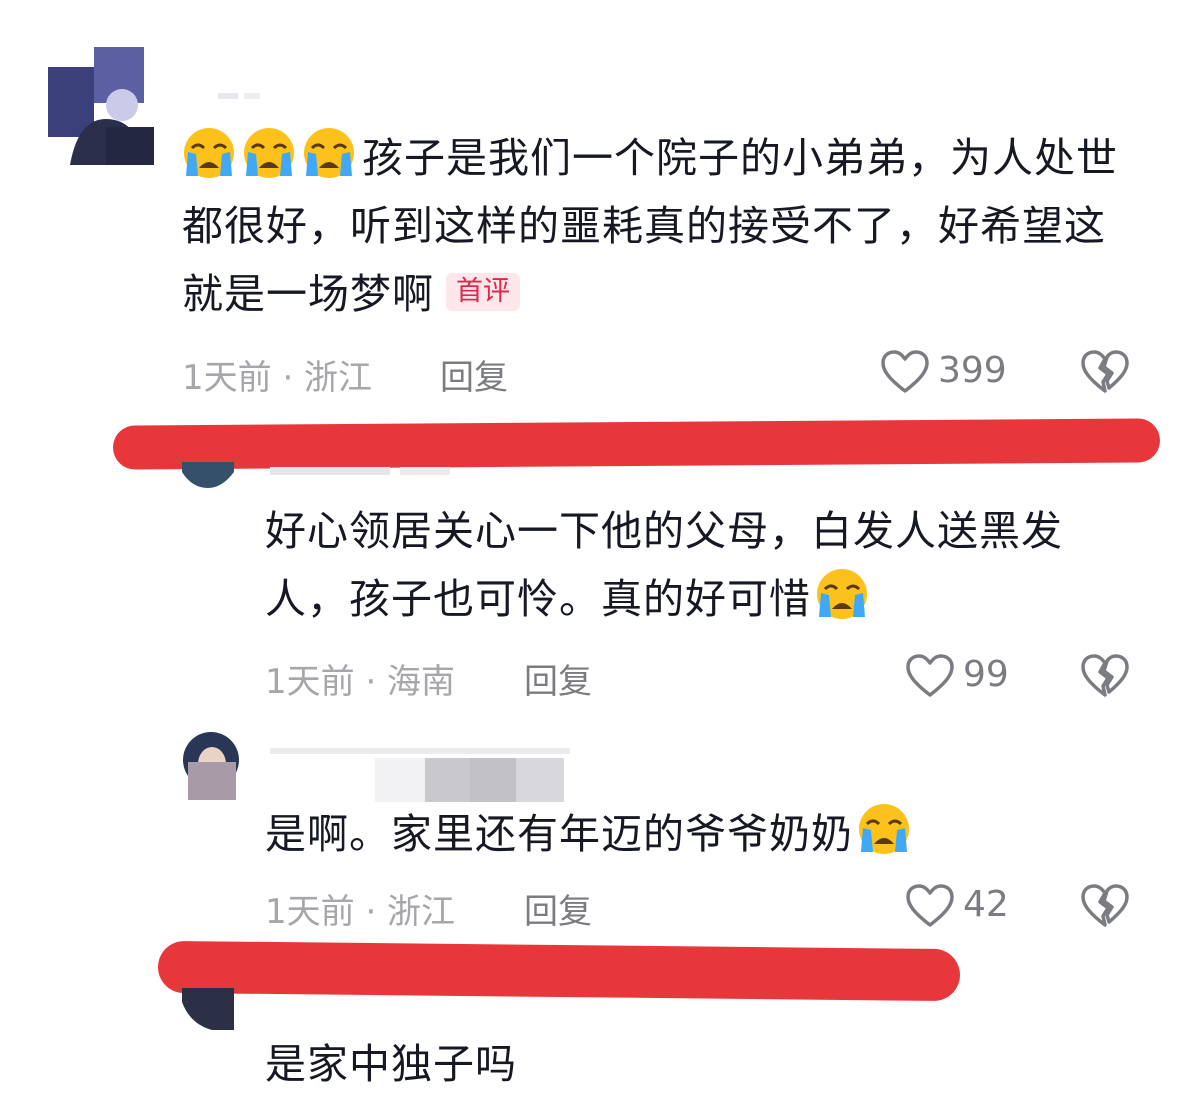 This screenshot has height=1103, width=1179. Describe the element at coordinates (690, 1064) in the screenshot. I see `comment-text: 是家中独子吗` at that location.